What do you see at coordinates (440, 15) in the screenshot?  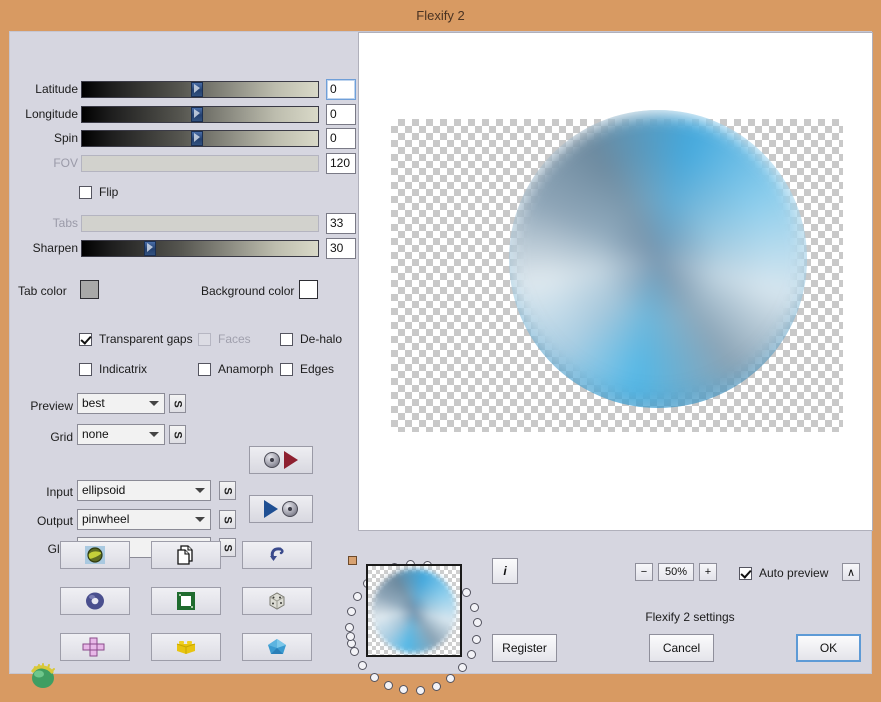 I see `window-title: Flexify 2` at bounding box center [440, 15].